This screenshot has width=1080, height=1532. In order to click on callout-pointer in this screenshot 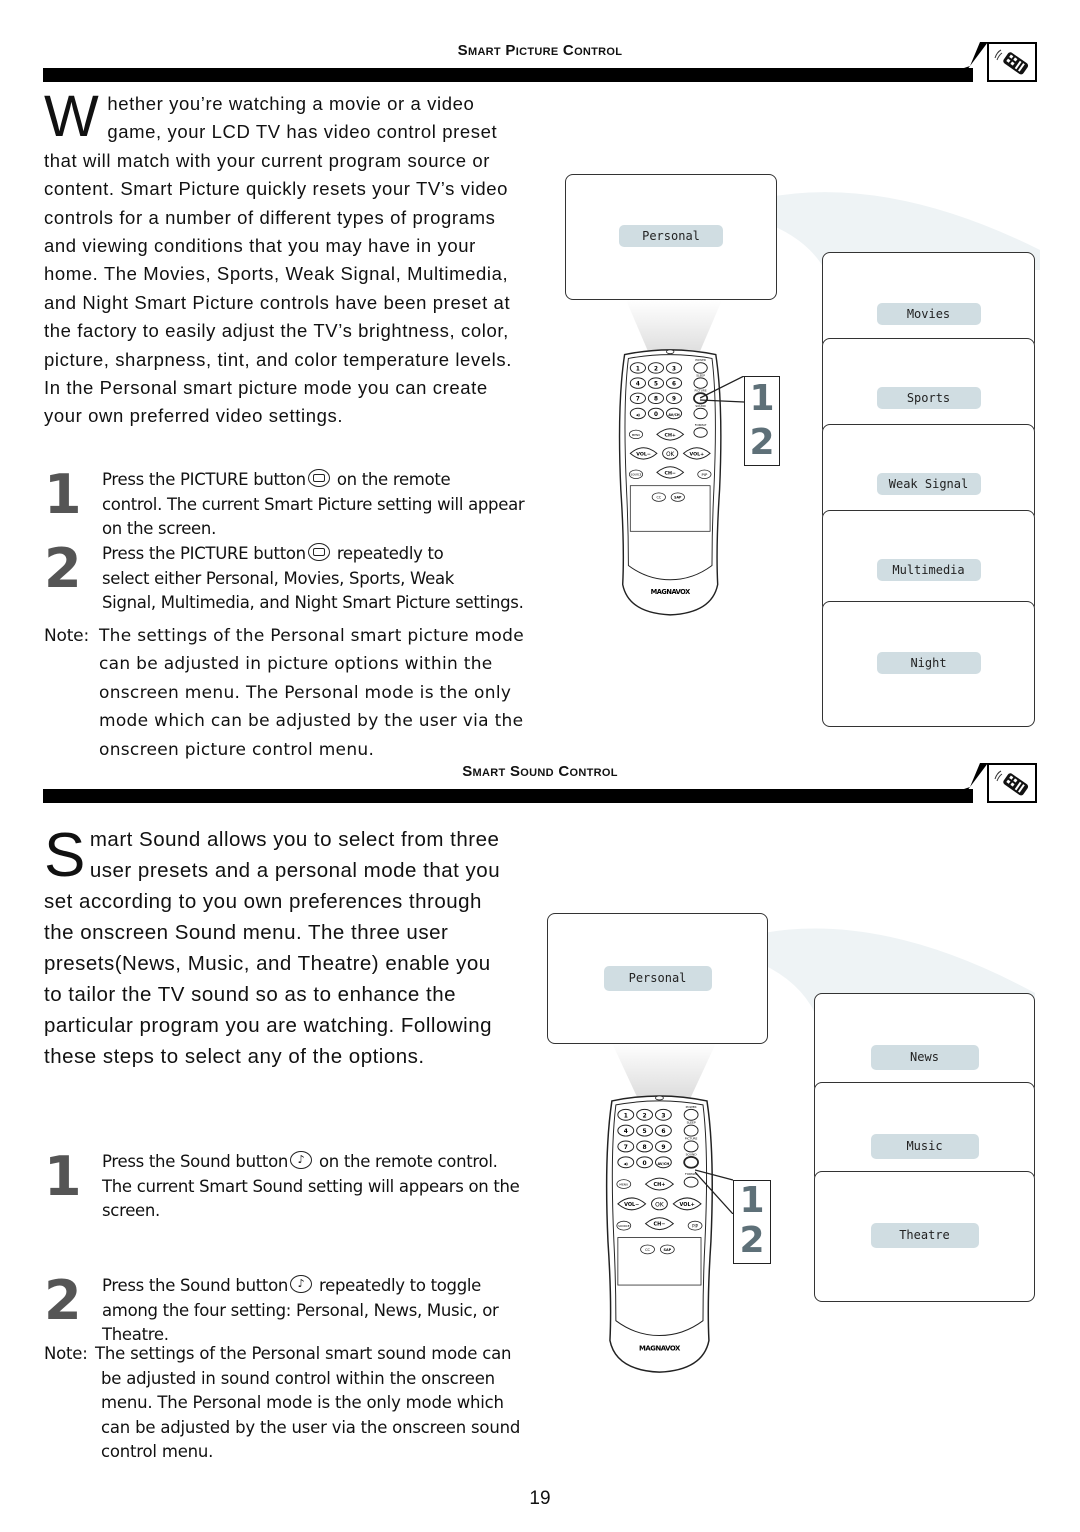, I will do `click(722, 389)`.